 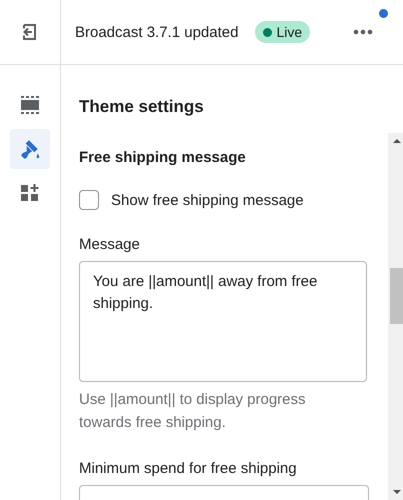 What do you see at coordinates (193, 411) in the screenshot?
I see `help-text: Use ||amount|| to display progress towards free shipping.` at bounding box center [193, 411].